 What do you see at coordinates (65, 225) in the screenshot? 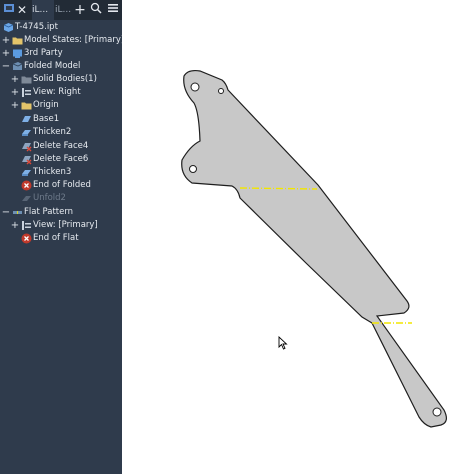
I see `tree-item-label: View: [Primary]` at bounding box center [65, 225].